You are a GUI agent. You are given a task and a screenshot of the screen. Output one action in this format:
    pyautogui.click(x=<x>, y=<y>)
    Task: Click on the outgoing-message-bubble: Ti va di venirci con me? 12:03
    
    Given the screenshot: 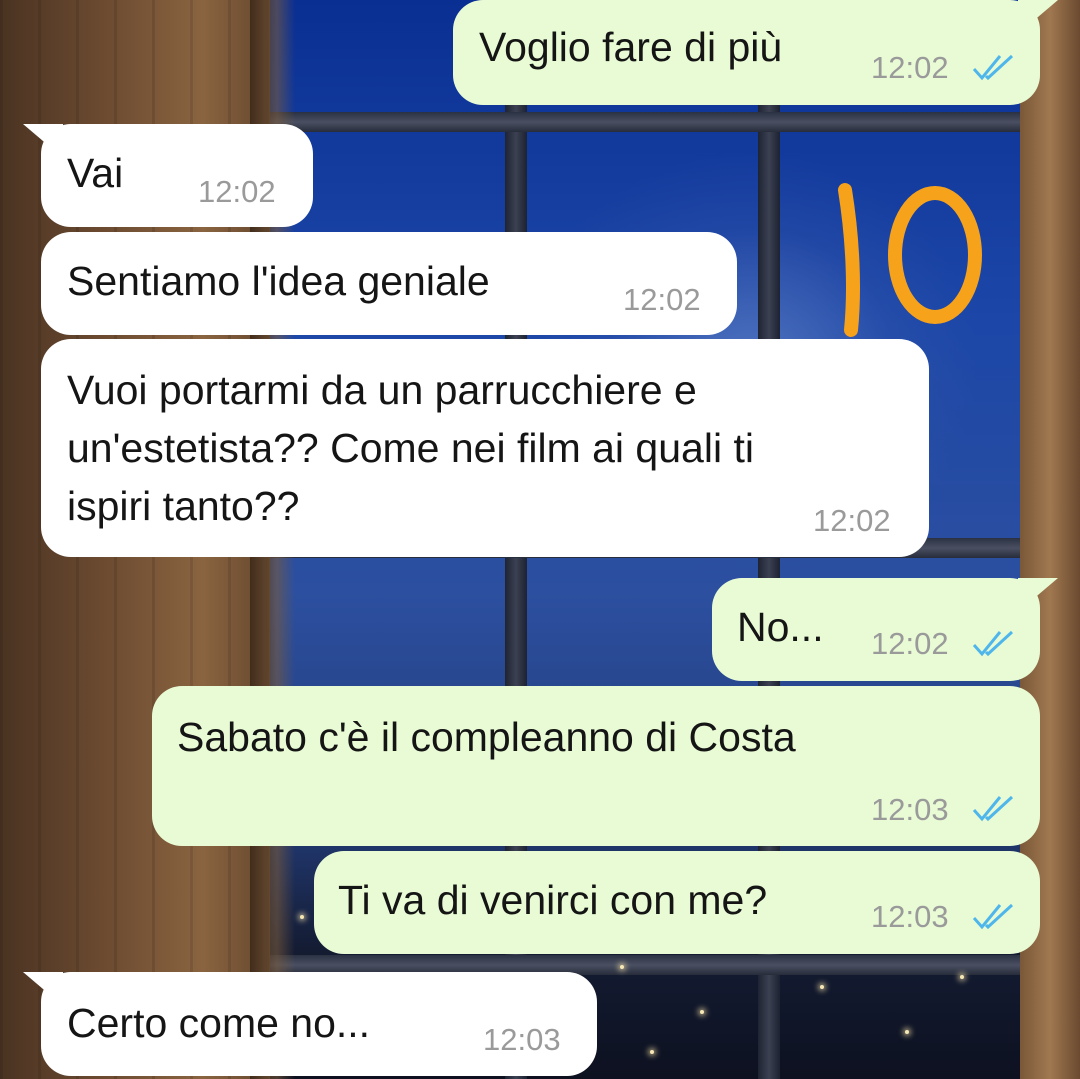 What is the action you would take?
    pyautogui.click(x=677, y=902)
    